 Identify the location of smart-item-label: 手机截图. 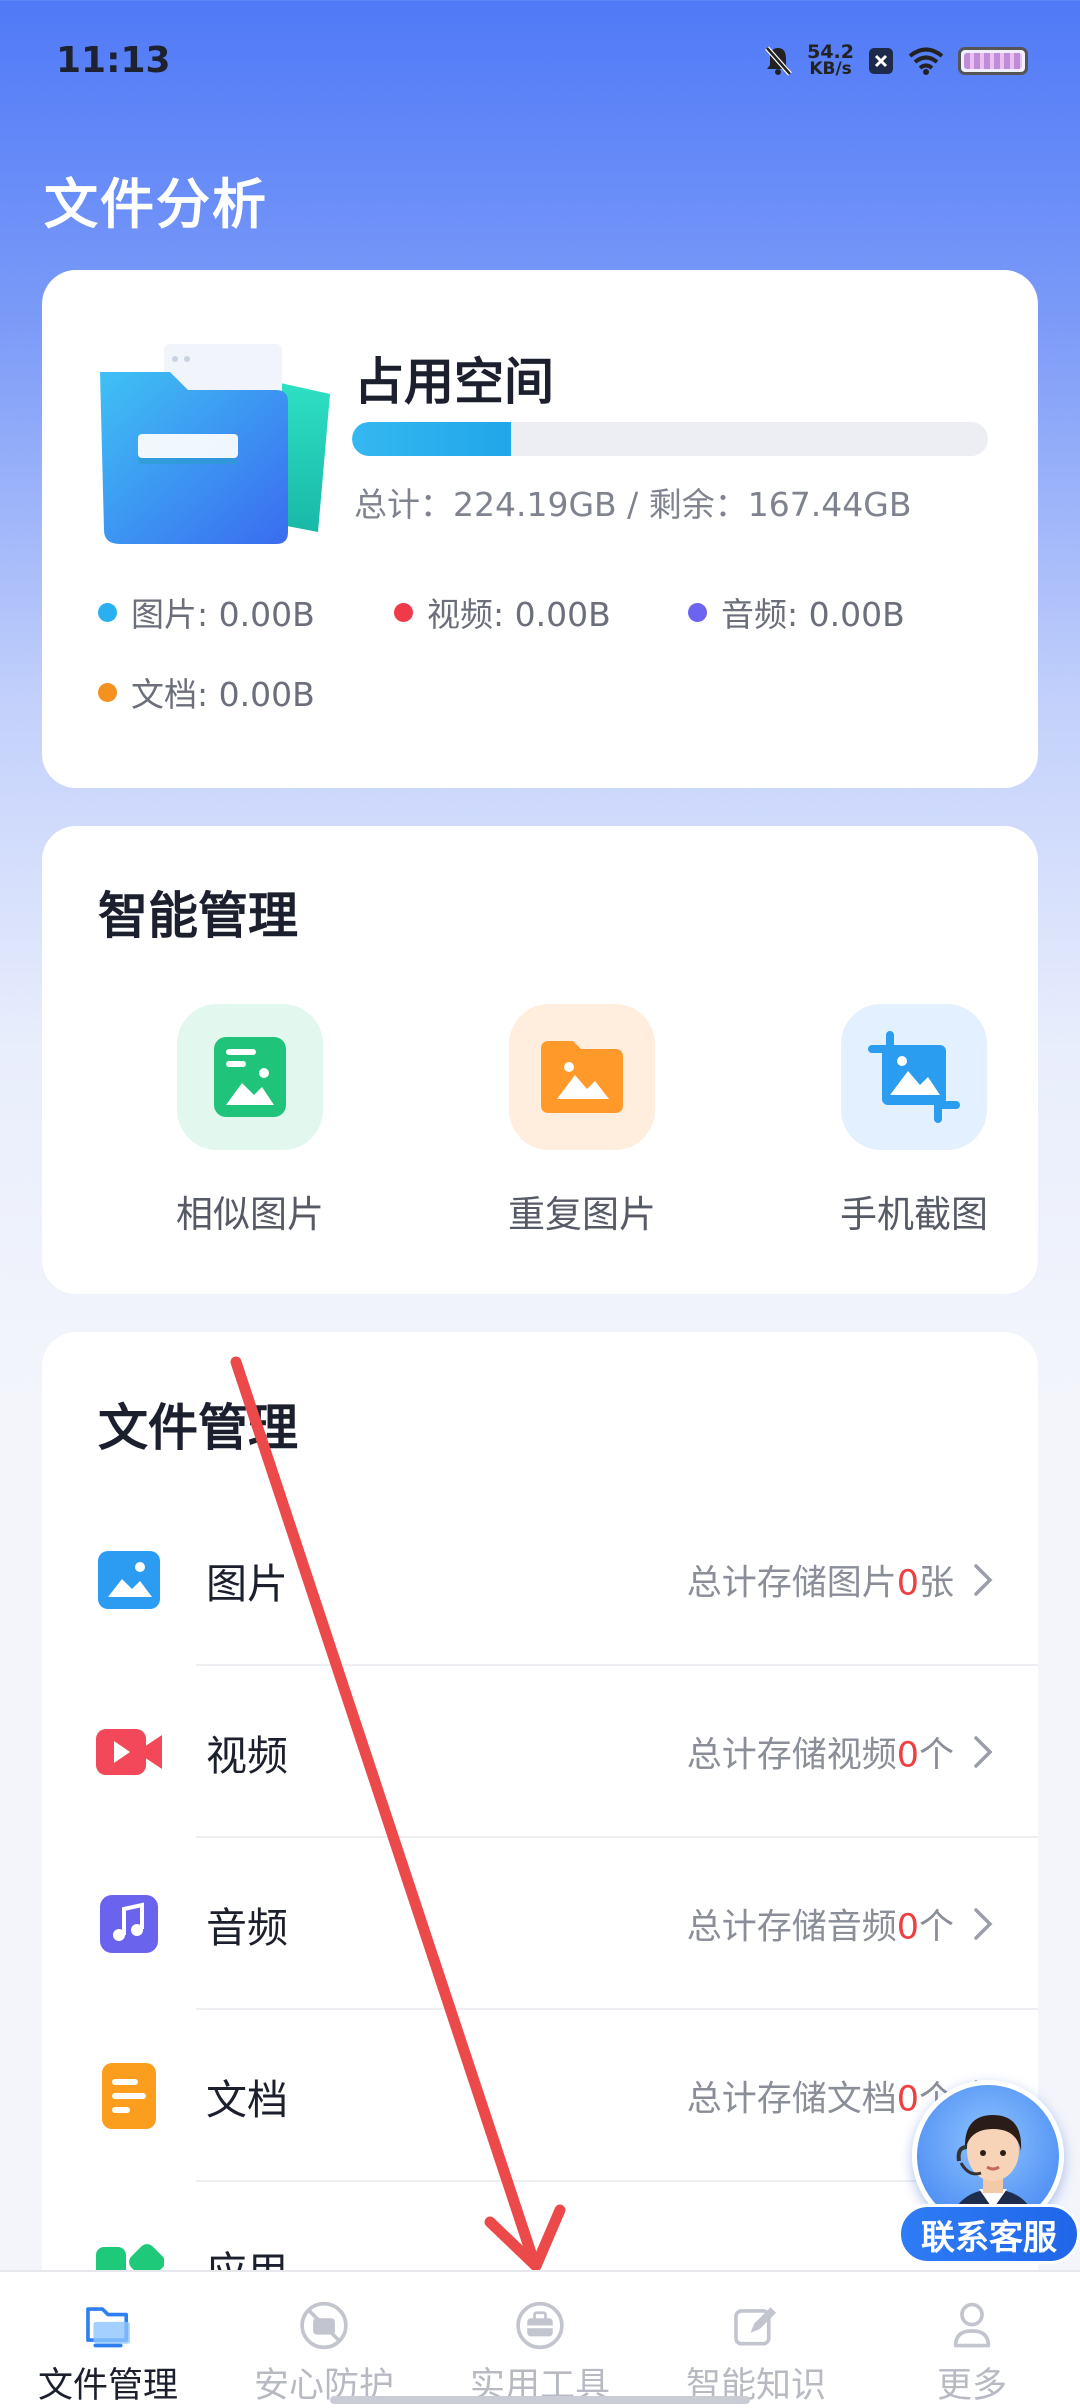
(914, 1214).